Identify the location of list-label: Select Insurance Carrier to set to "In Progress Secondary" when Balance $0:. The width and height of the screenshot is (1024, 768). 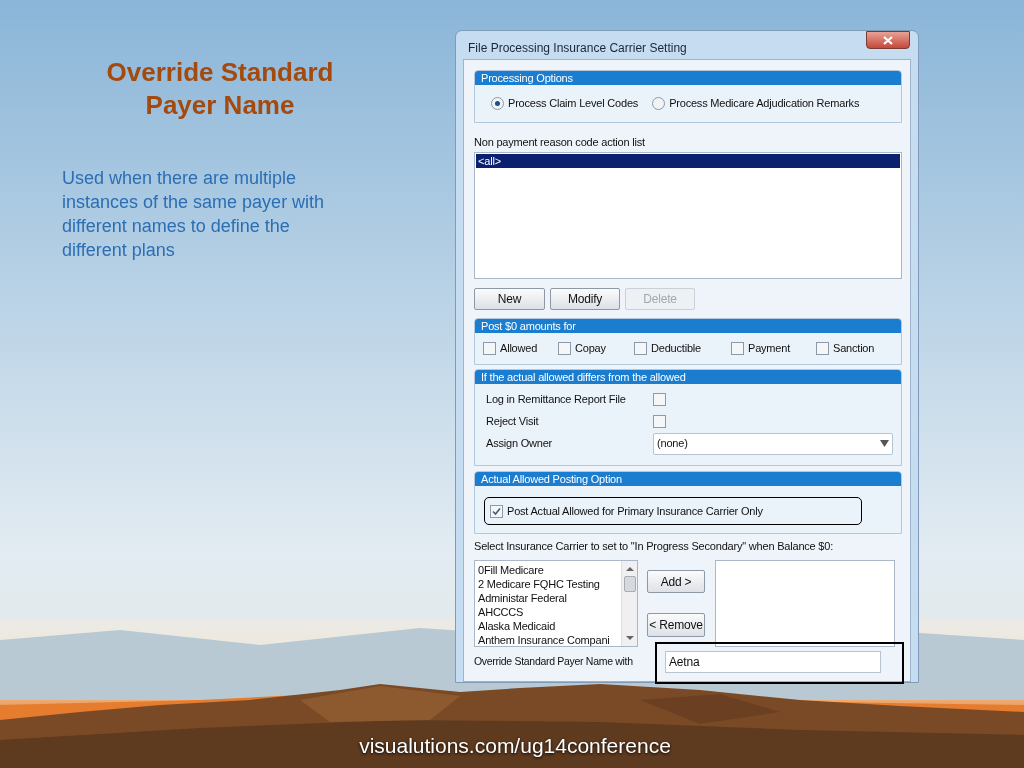
(654, 546).